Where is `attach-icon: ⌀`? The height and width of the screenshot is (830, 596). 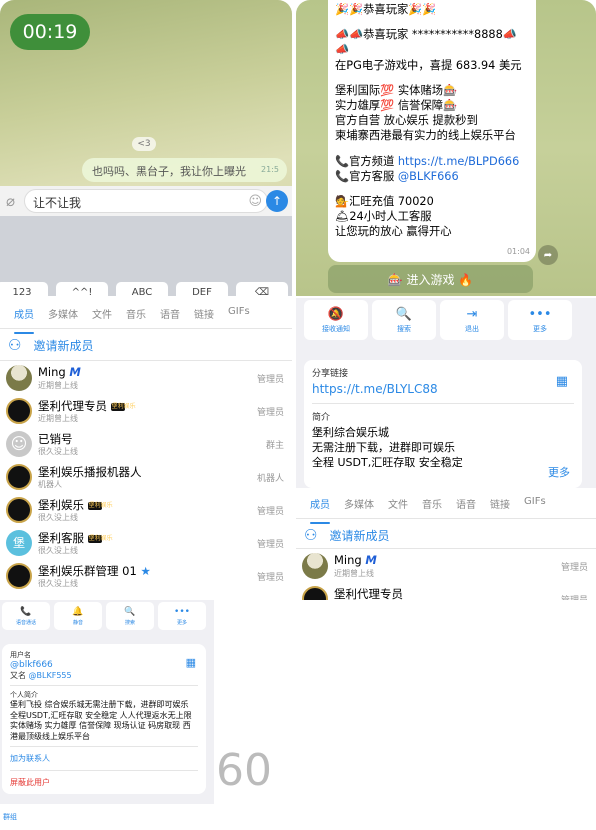 attach-icon: ⌀ is located at coordinates (10, 201).